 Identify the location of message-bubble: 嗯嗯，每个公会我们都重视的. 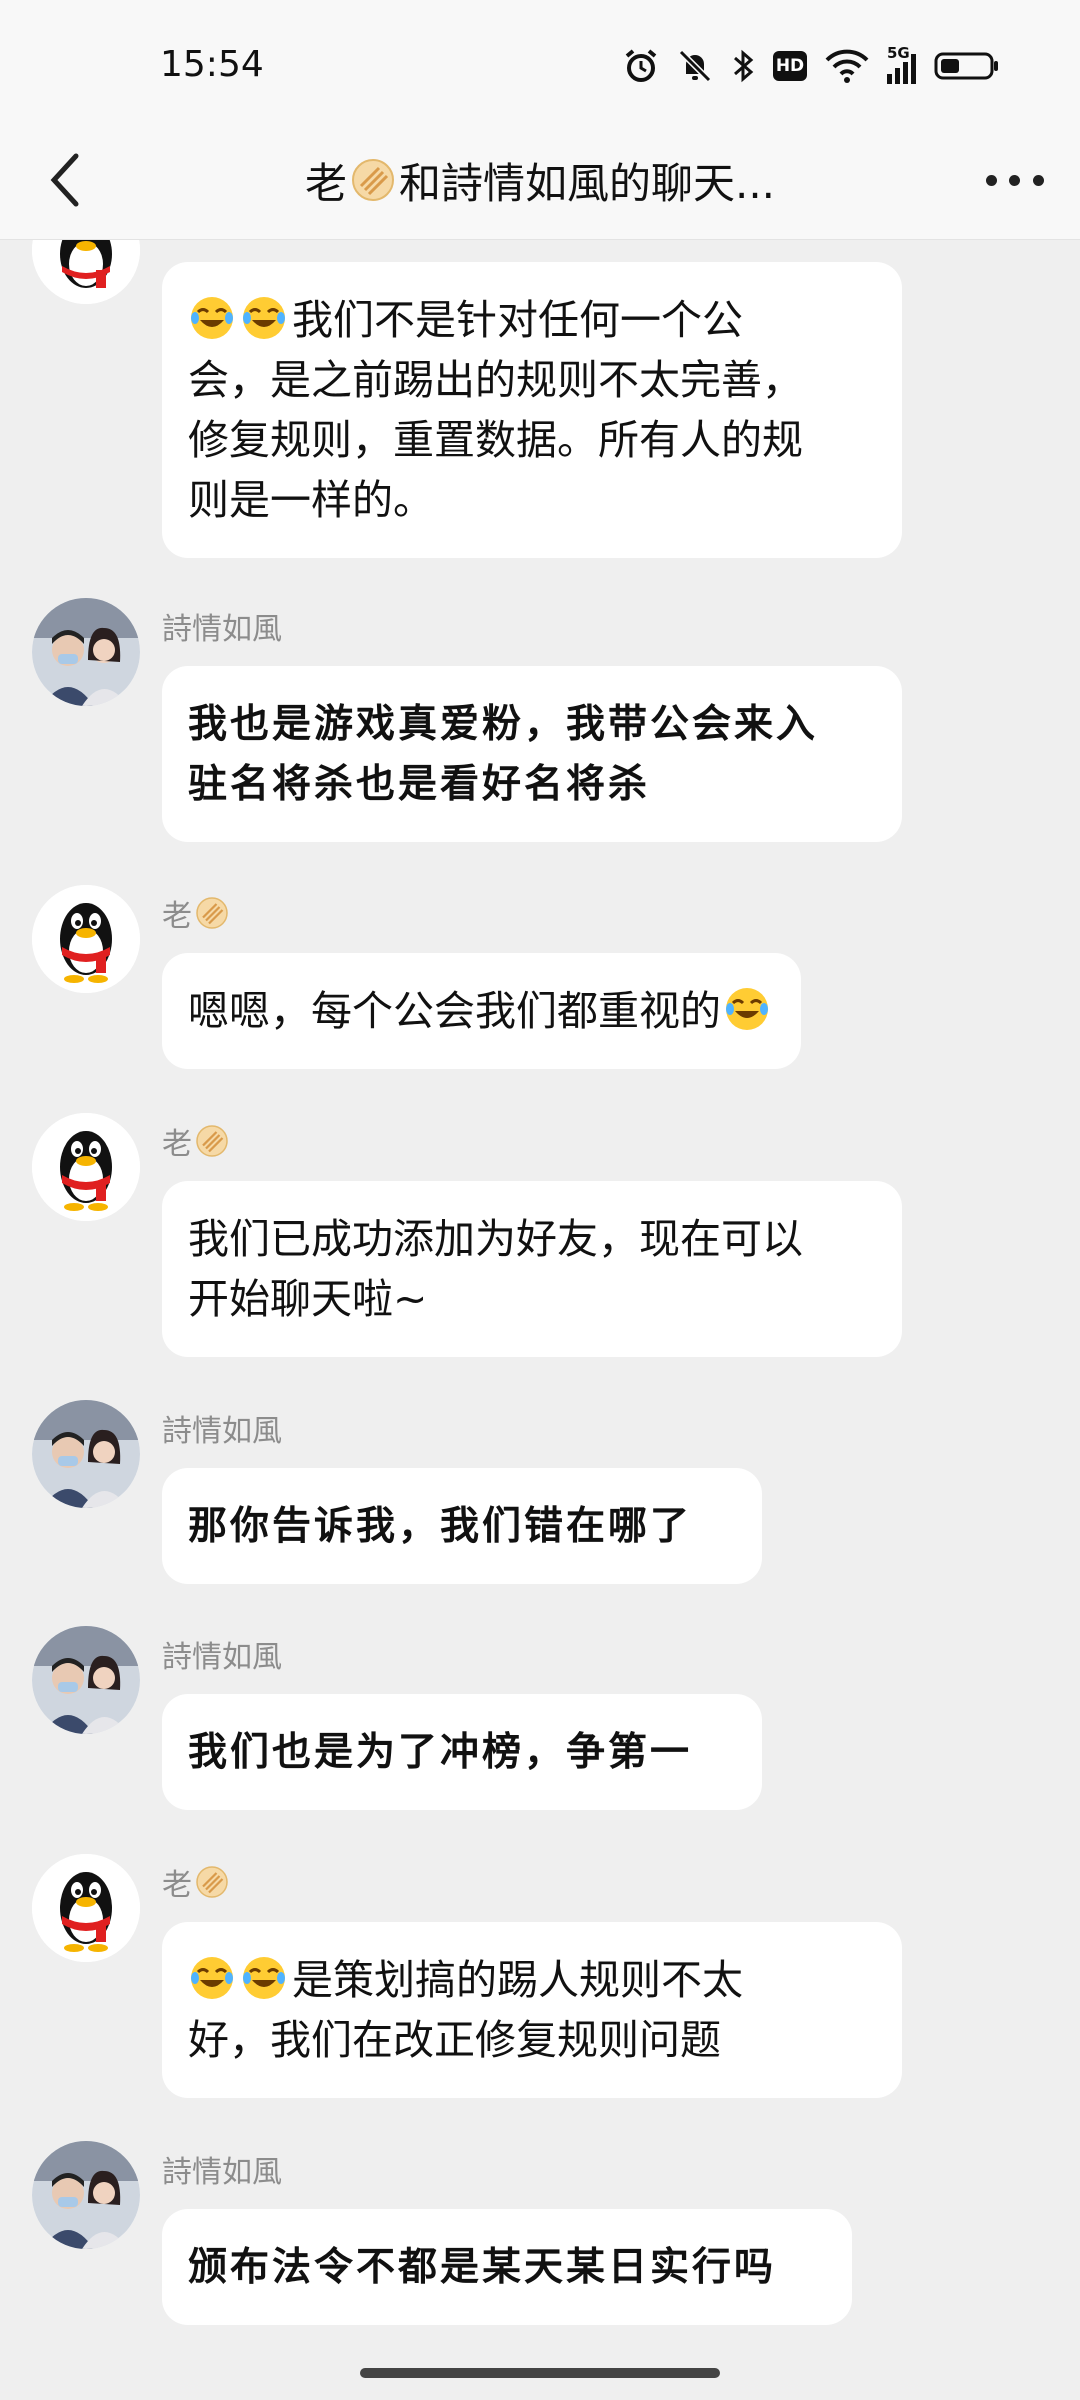
(481, 1011).